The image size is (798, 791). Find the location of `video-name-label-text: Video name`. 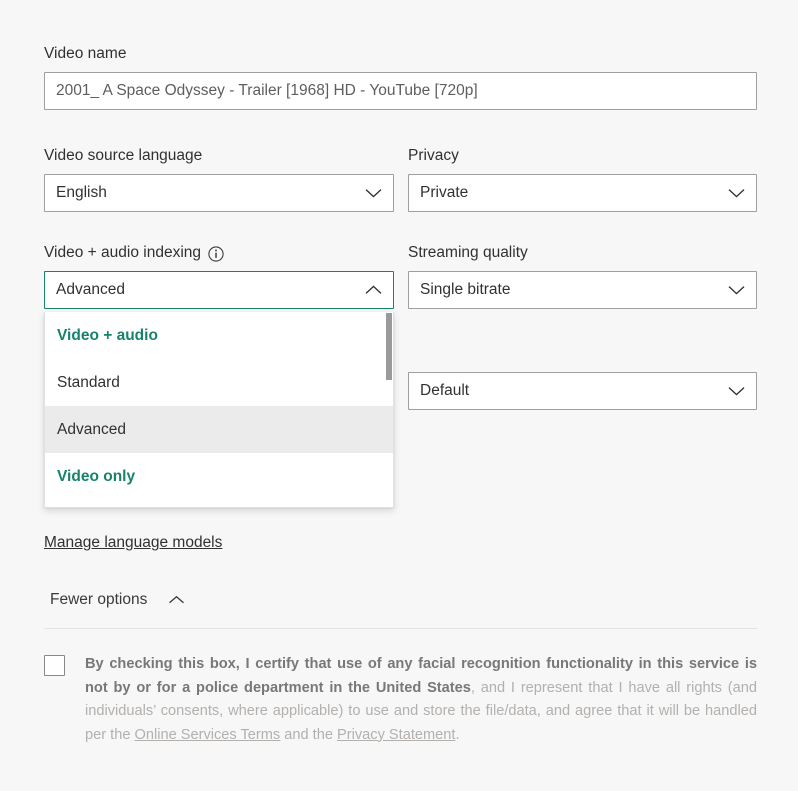

video-name-label-text: Video name is located at coordinates (85, 53).